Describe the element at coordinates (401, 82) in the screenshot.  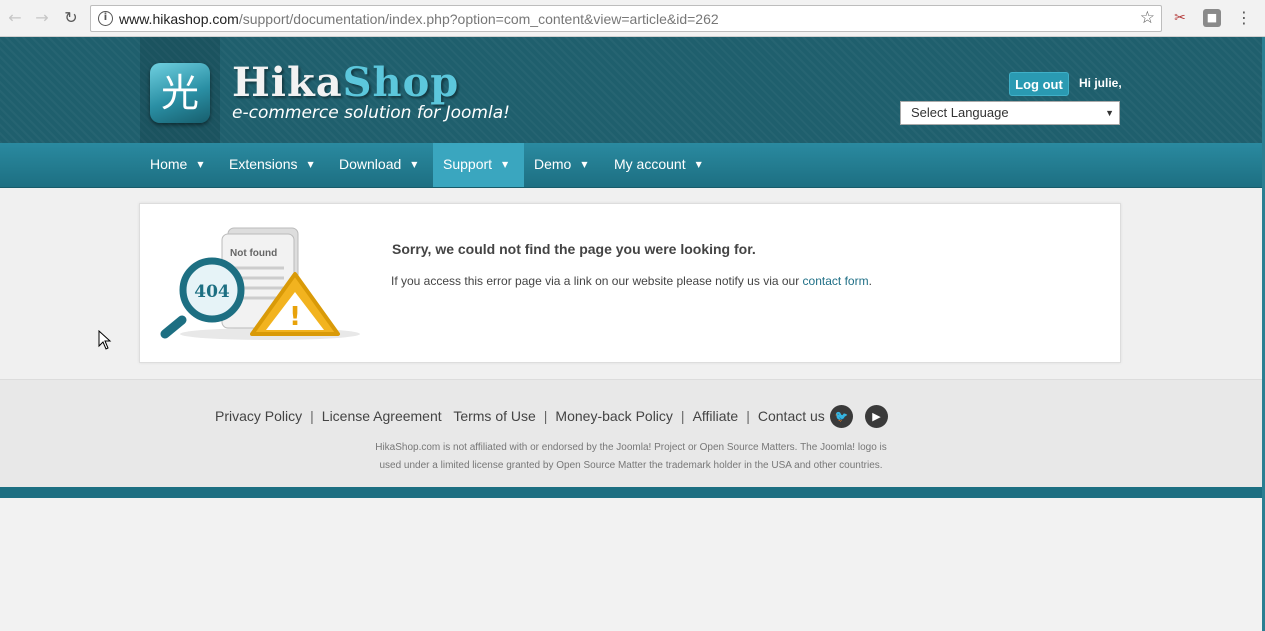
I see `logo-shop: Shop` at that location.